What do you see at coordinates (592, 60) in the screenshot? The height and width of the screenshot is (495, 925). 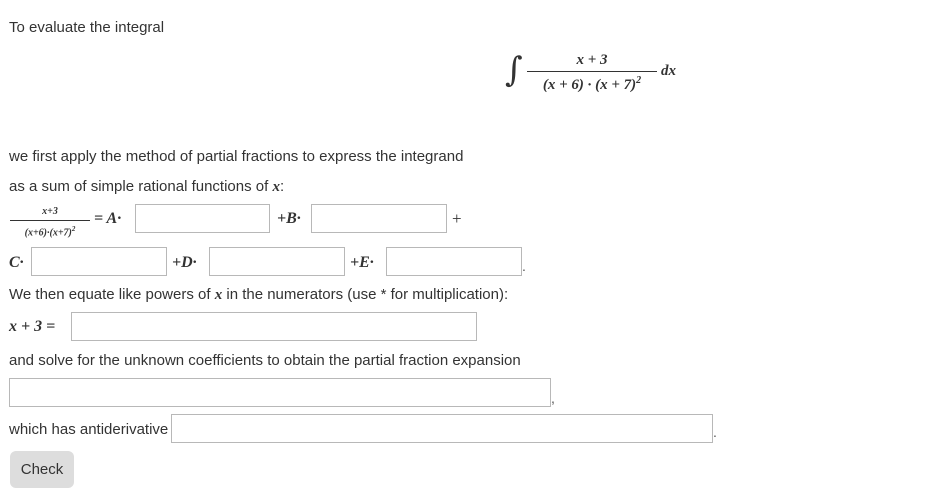 I see `integral-numerator: x + 3` at bounding box center [592, 60].